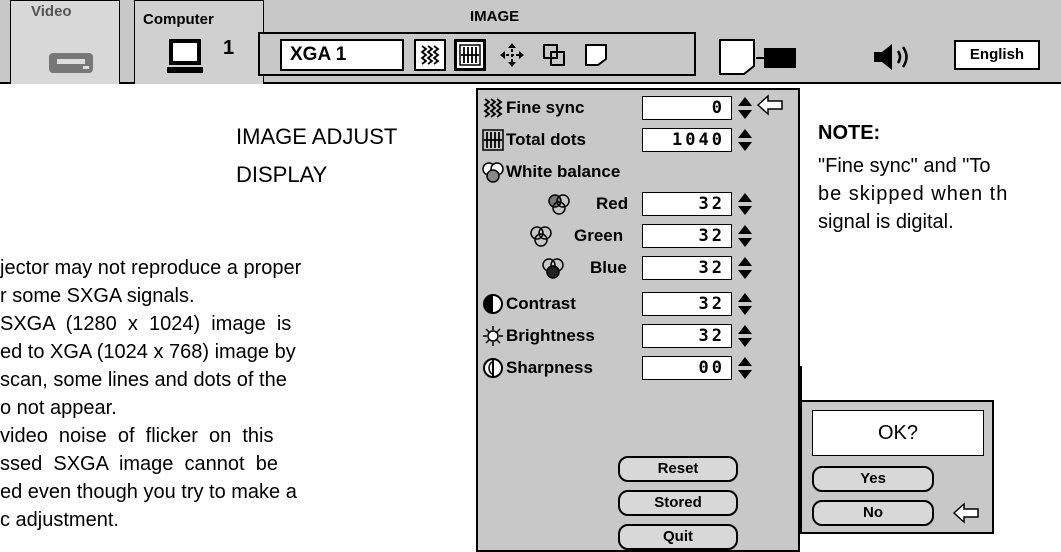  I want to click on divider, so click(801, 383).